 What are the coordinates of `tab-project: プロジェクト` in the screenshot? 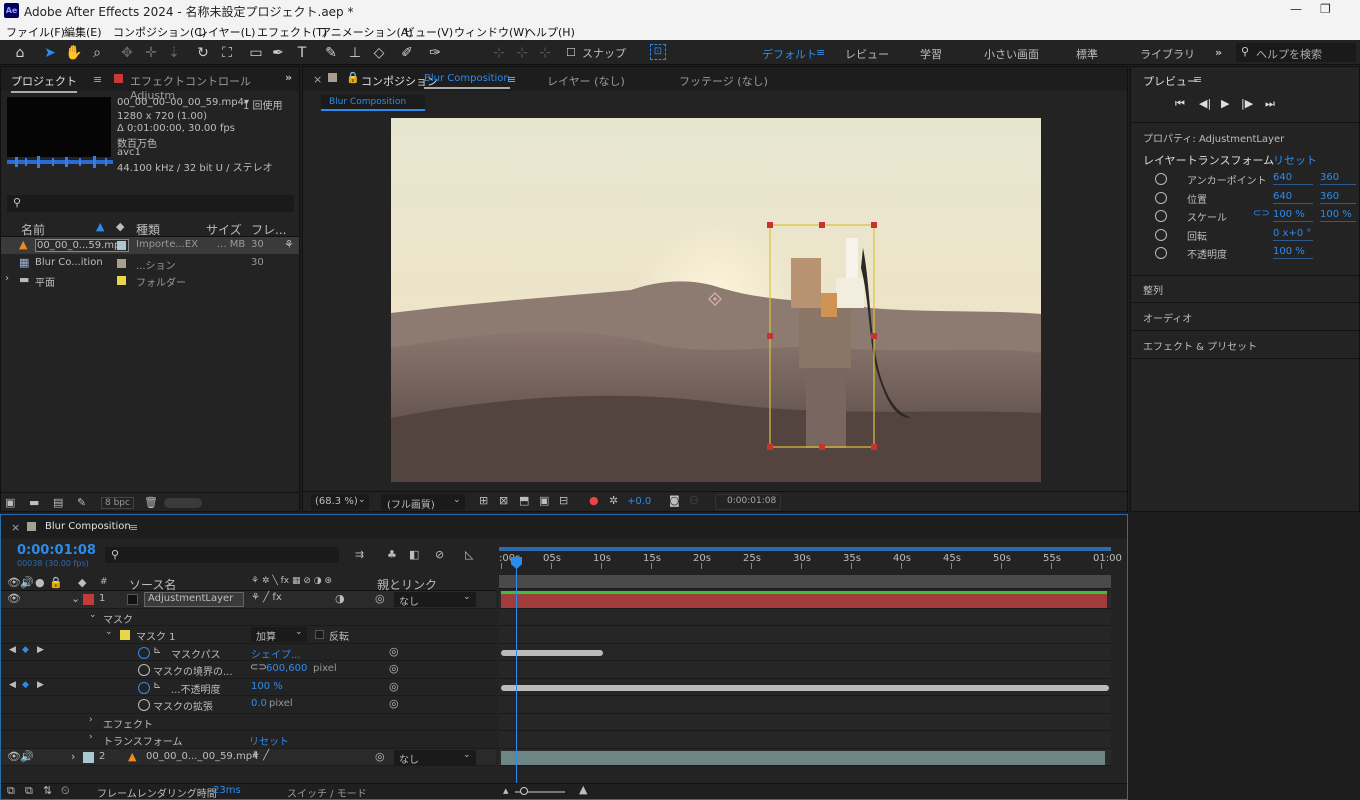 It's located at (44, 83).